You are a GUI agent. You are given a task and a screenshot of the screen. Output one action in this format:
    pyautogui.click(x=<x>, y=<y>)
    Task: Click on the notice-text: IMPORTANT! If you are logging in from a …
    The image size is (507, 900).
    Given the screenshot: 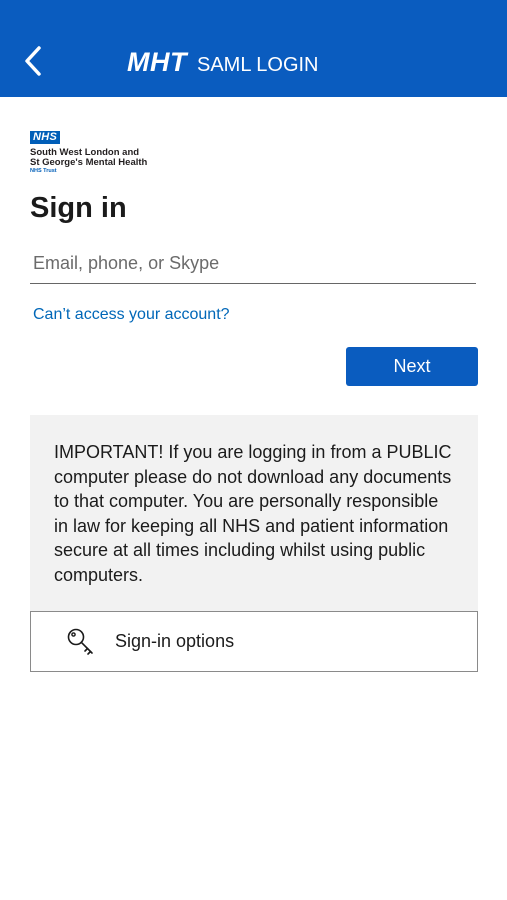 What is the action you would take?
    pyautogui.click(x=253, y=513)
    